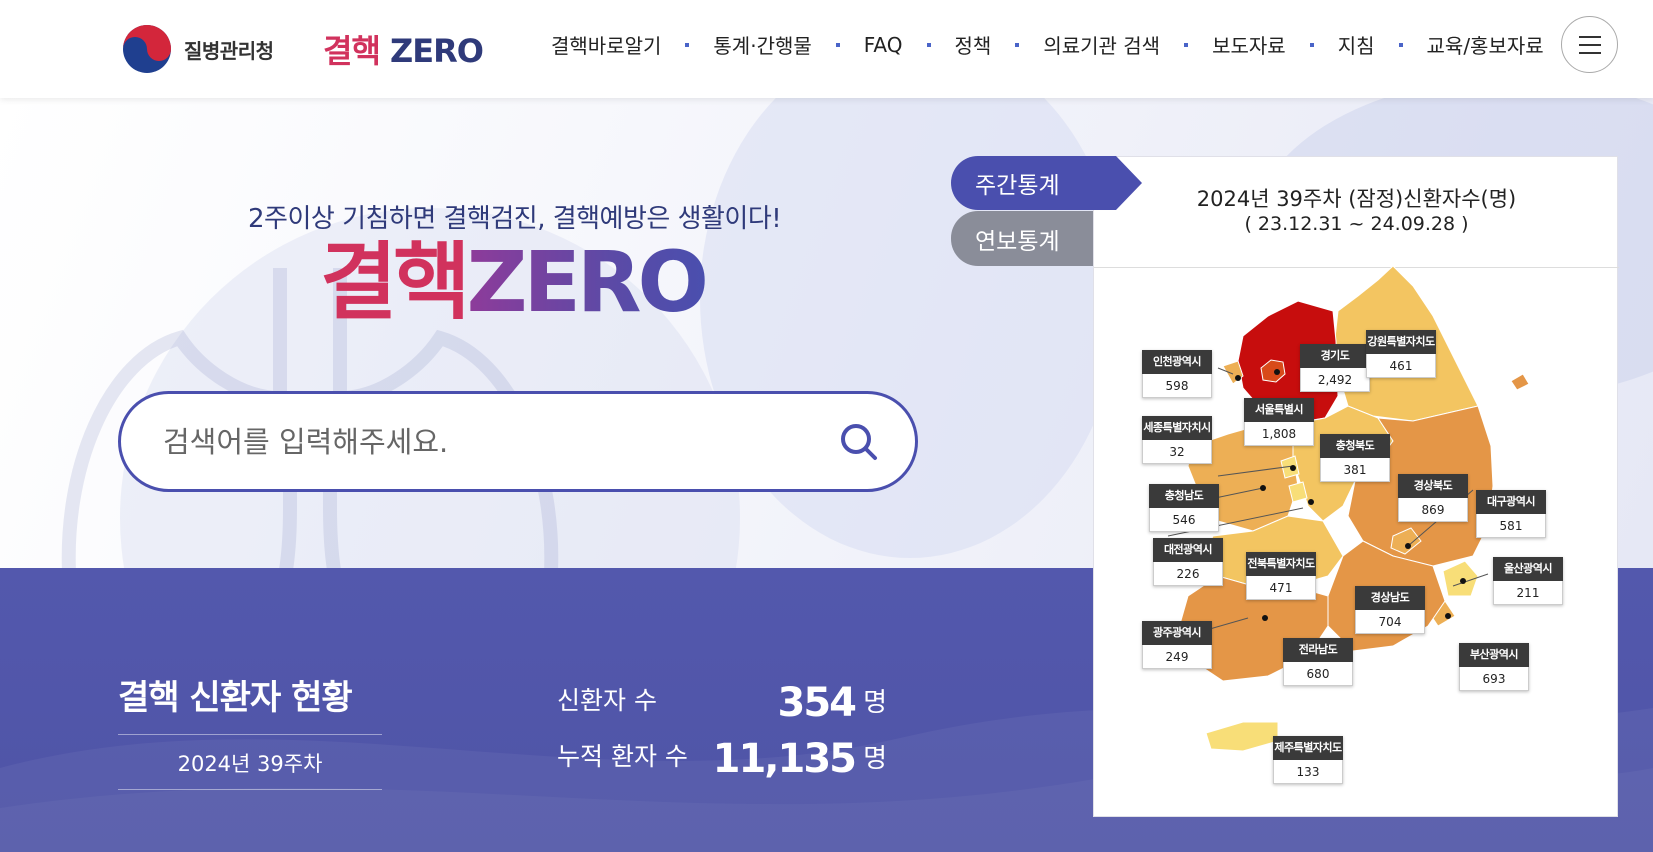 The width and height of the screenshot is (1653, 852). What do you see at coordinates (1356, 224) in the screenshot?
I see `panel-date-range: ( 23.12.31 ~ 24.09.28 )` at bounding box center [1356, 224].